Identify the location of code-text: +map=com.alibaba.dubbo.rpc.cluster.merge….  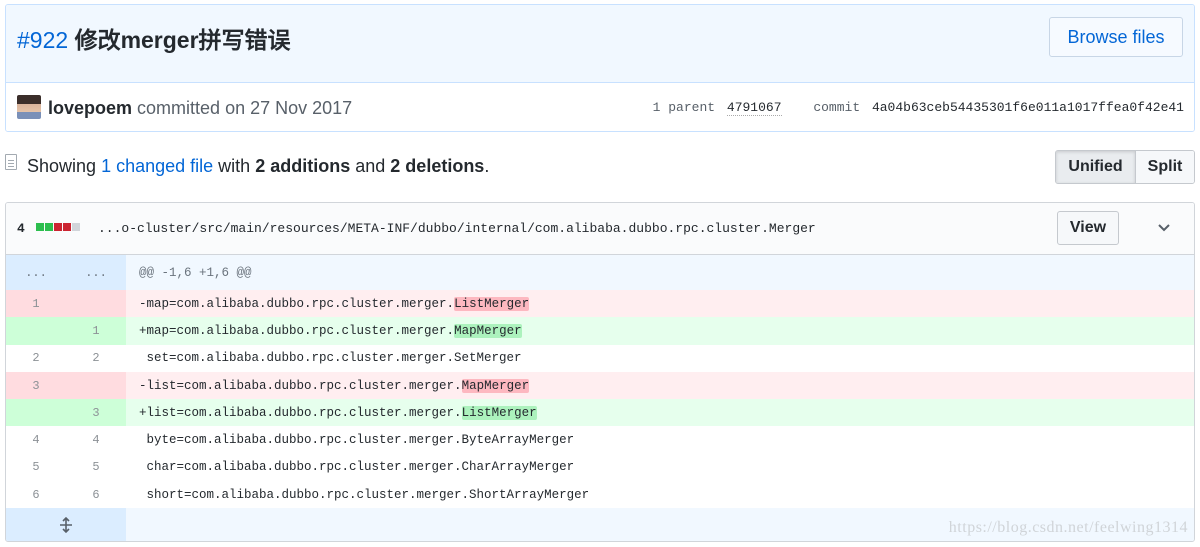
(297, 330).